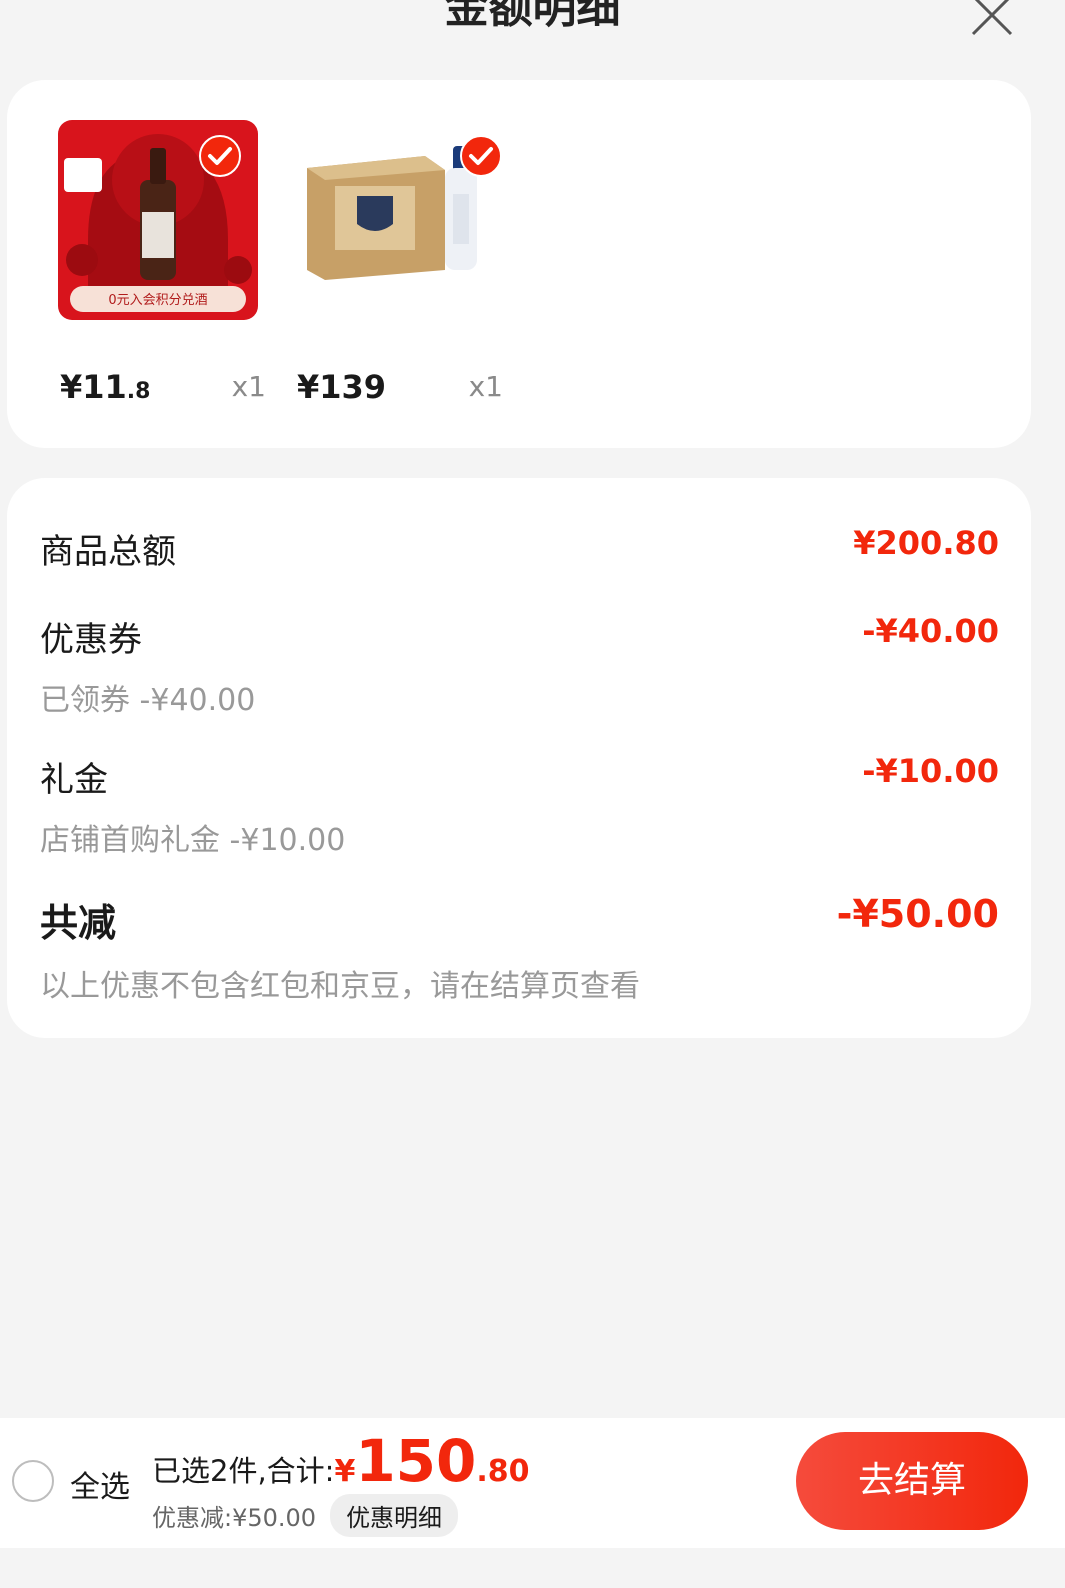 The image size is (1065, 1588). I want to click on discount-line: 优惠减:¥50.00 优惠明细, so click(305, 1515).